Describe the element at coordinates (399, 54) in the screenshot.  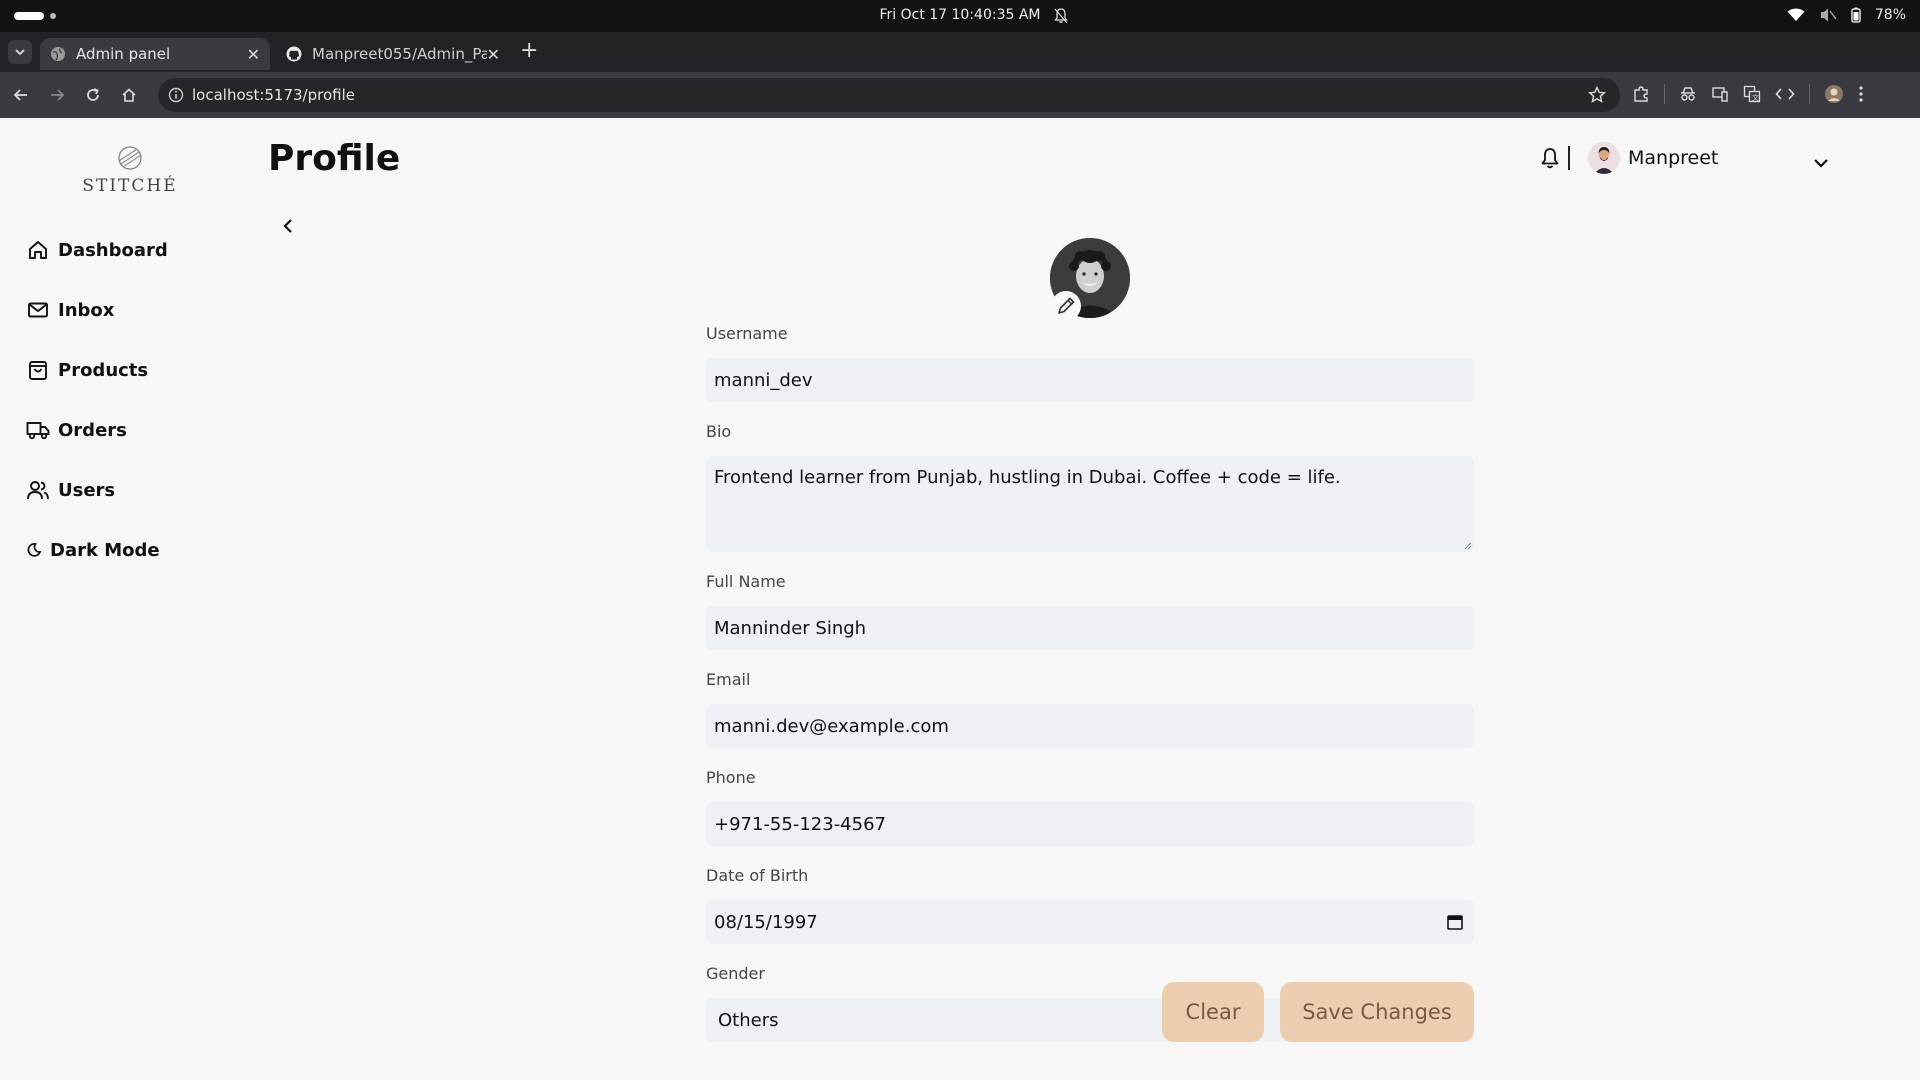
I see `tab-title: Manpreet055/Admin_Pa` at that location.